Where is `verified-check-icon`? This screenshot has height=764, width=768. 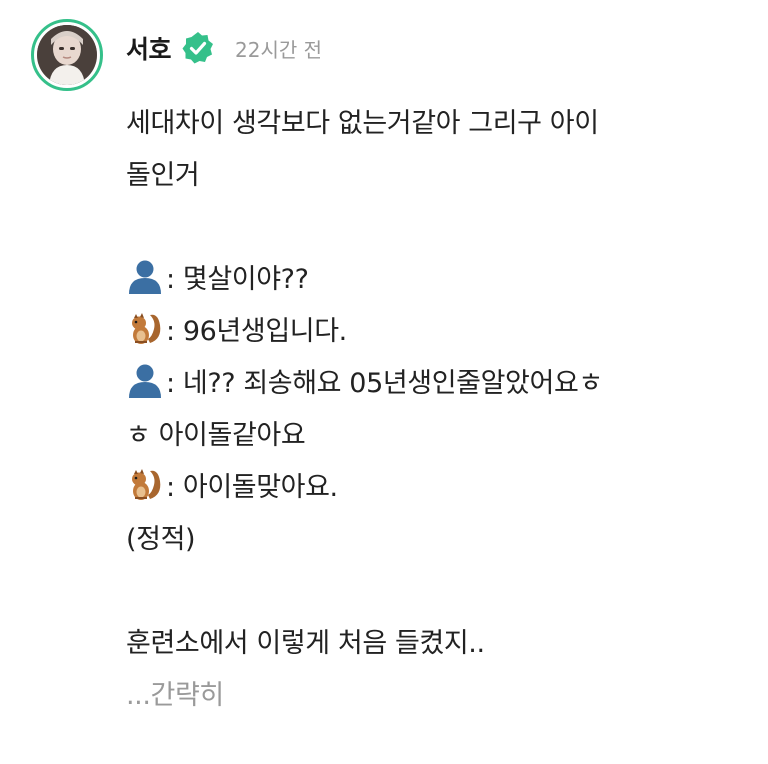 verified-check-icon is located at coordinates (198, 48).